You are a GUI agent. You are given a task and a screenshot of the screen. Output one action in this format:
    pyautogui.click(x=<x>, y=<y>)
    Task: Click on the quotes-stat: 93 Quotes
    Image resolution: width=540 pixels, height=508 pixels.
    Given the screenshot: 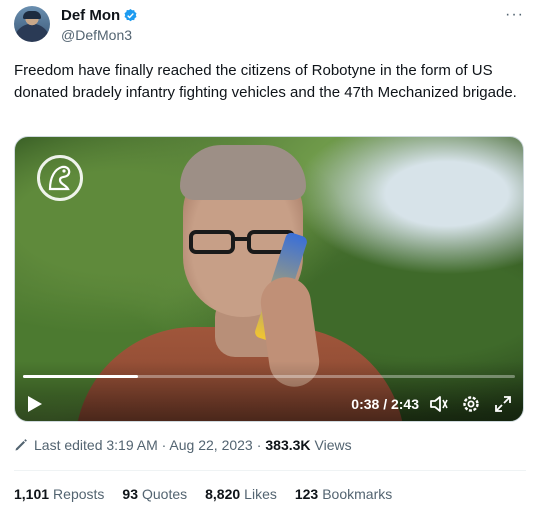 What is the action you would take?
    pyautogui.click(x=154, y=494)
    